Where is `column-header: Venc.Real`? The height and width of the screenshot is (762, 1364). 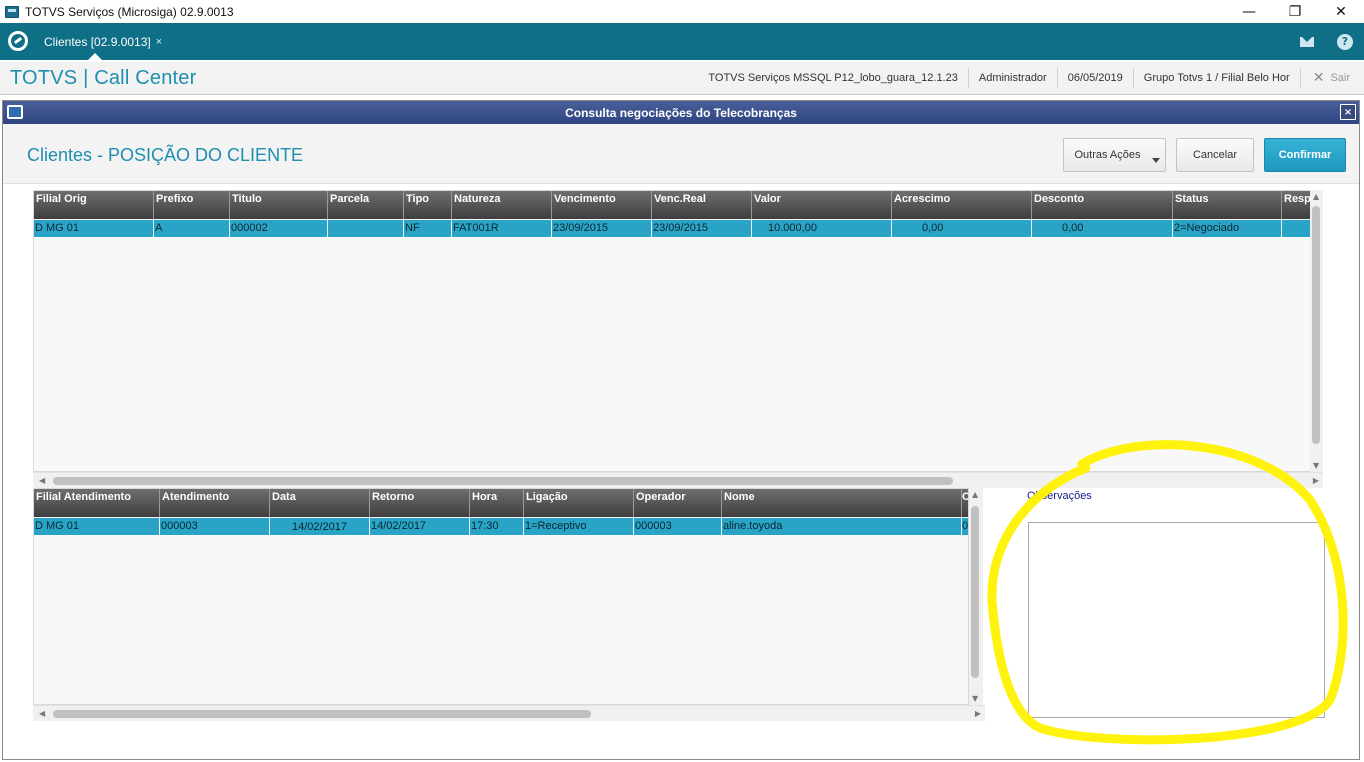
column-header: Venc.Real is located at coordinates (702, 205).